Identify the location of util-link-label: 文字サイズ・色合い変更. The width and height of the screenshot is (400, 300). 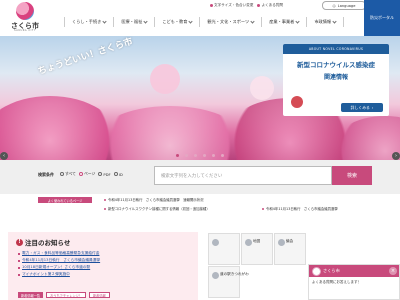
(234, 5).